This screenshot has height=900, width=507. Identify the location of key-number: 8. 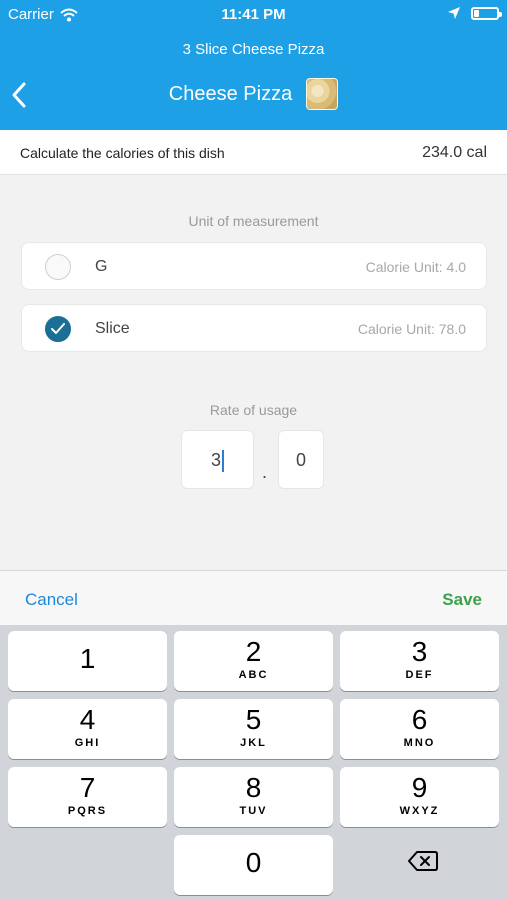
(253, 787).